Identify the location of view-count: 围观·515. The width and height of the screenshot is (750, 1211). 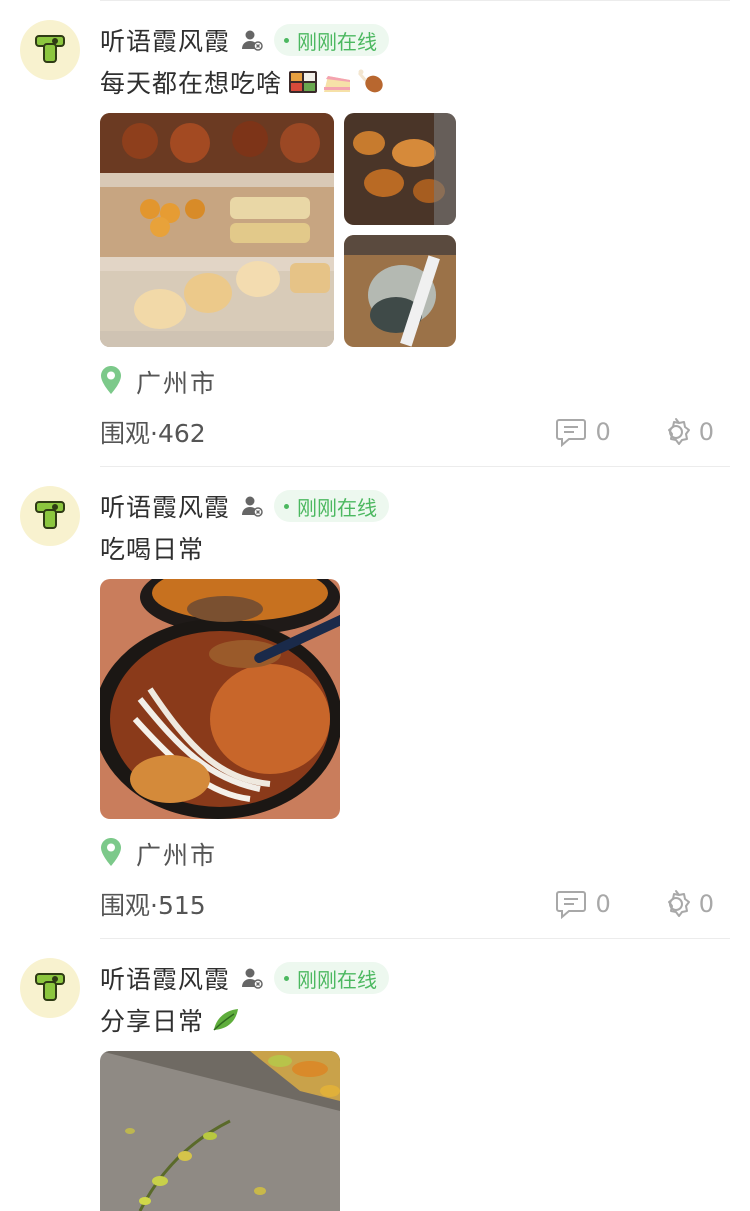
(153, 905).